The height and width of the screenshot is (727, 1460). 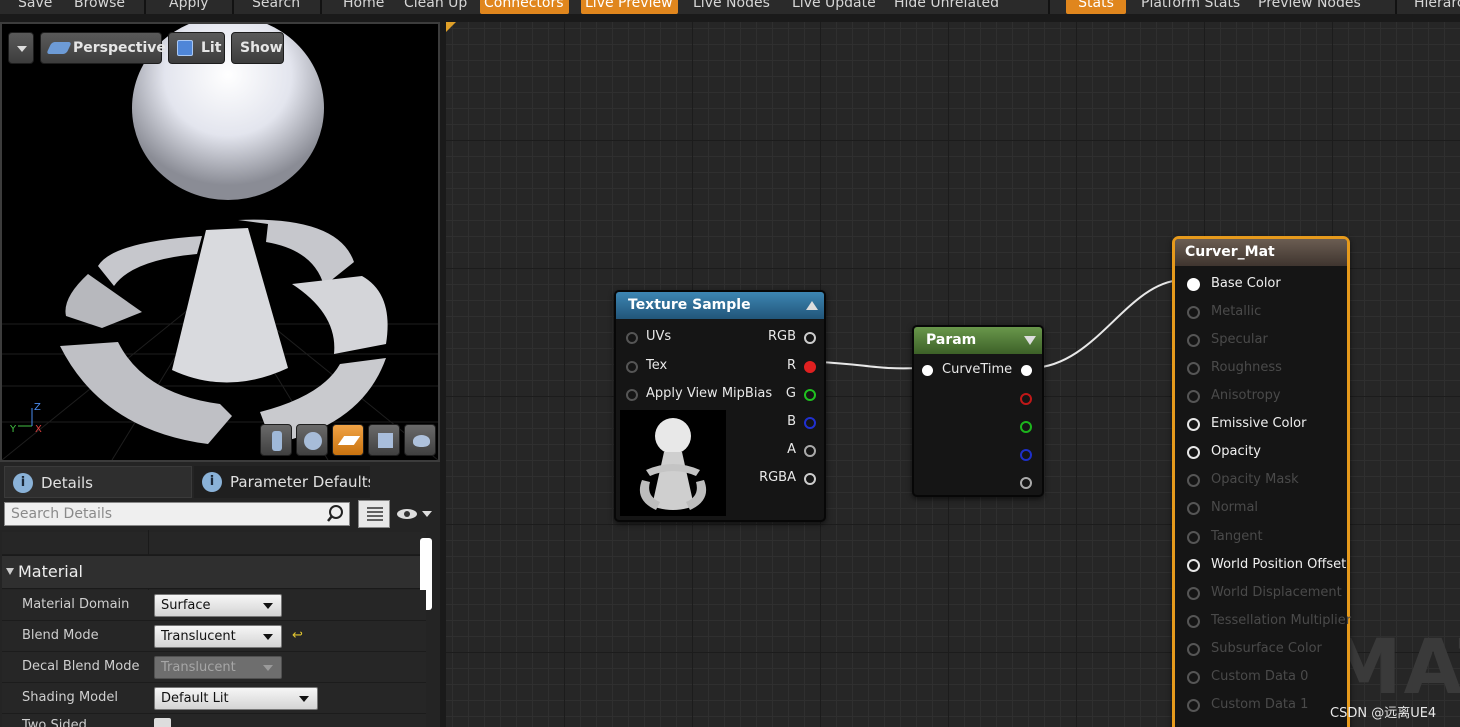 I want to click on g-label: G, so click(x=790, y=393).